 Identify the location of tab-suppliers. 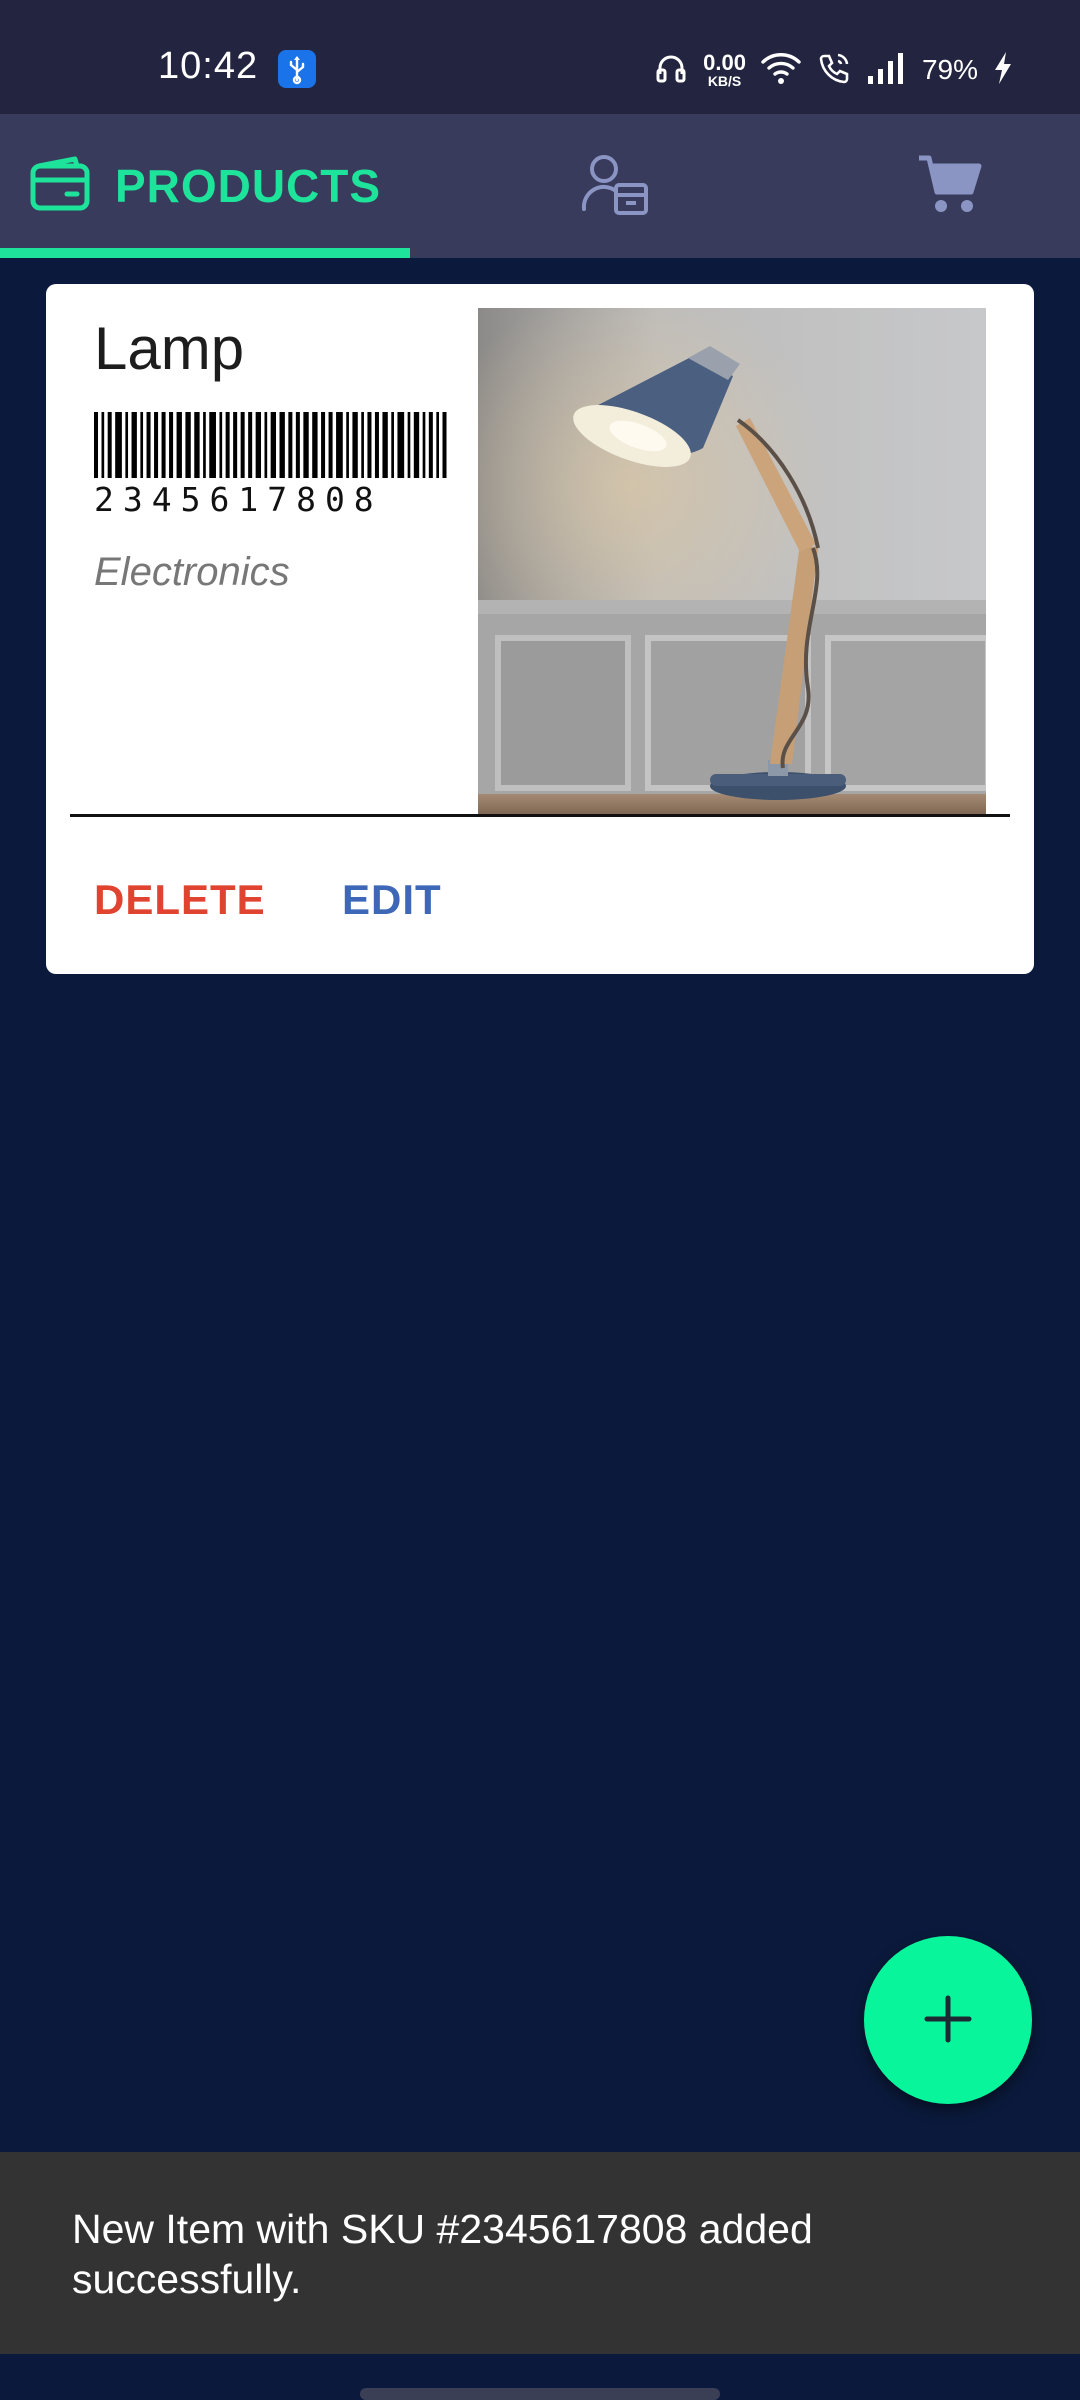
(615, 186).